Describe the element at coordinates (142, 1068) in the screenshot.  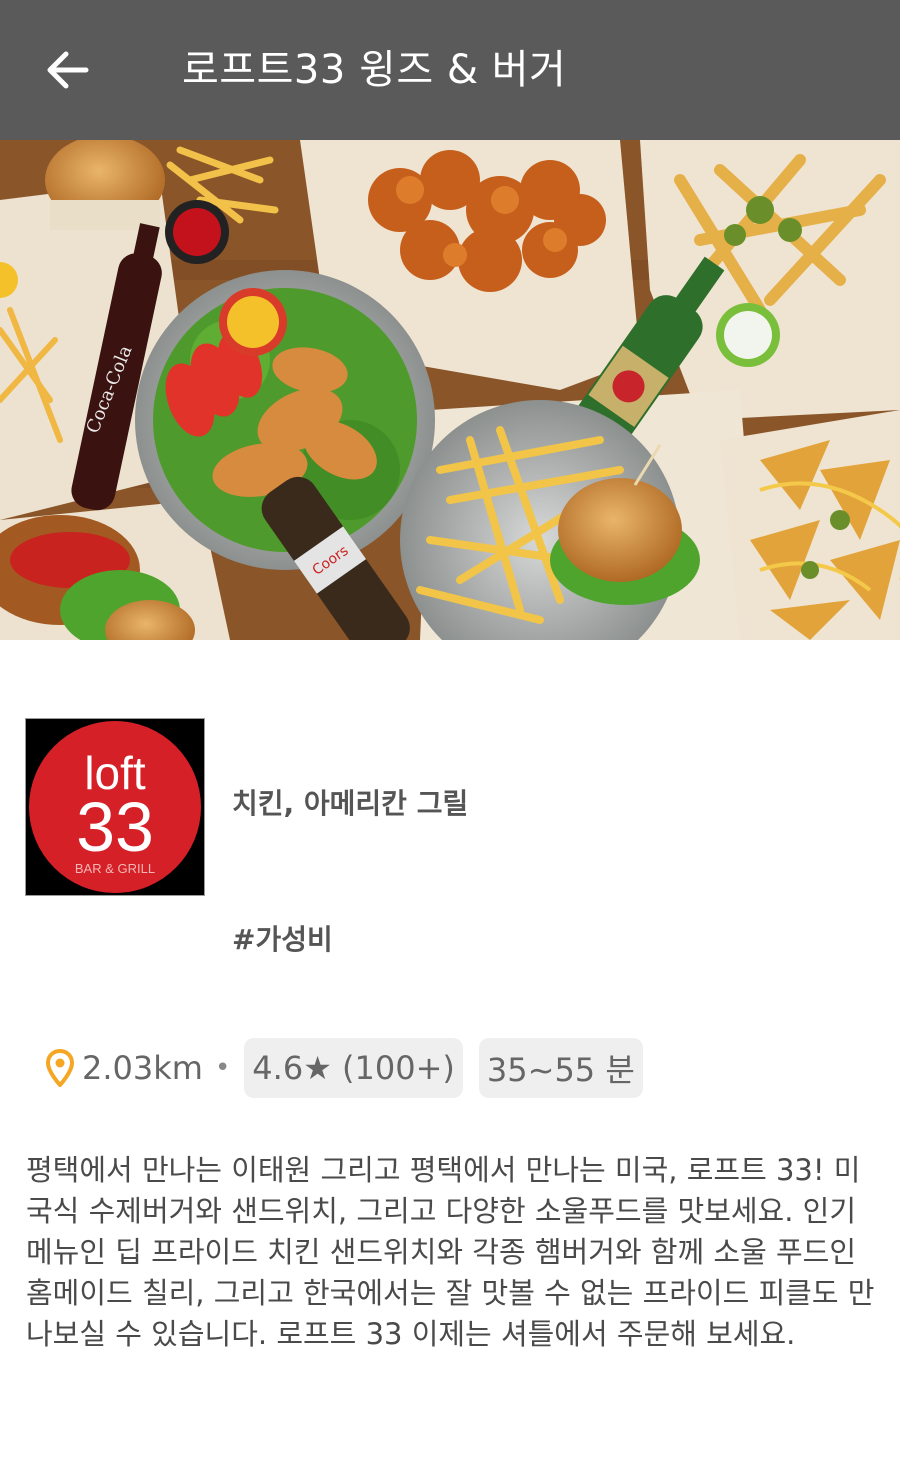
I see `distance-value: 2.03km` at that location.